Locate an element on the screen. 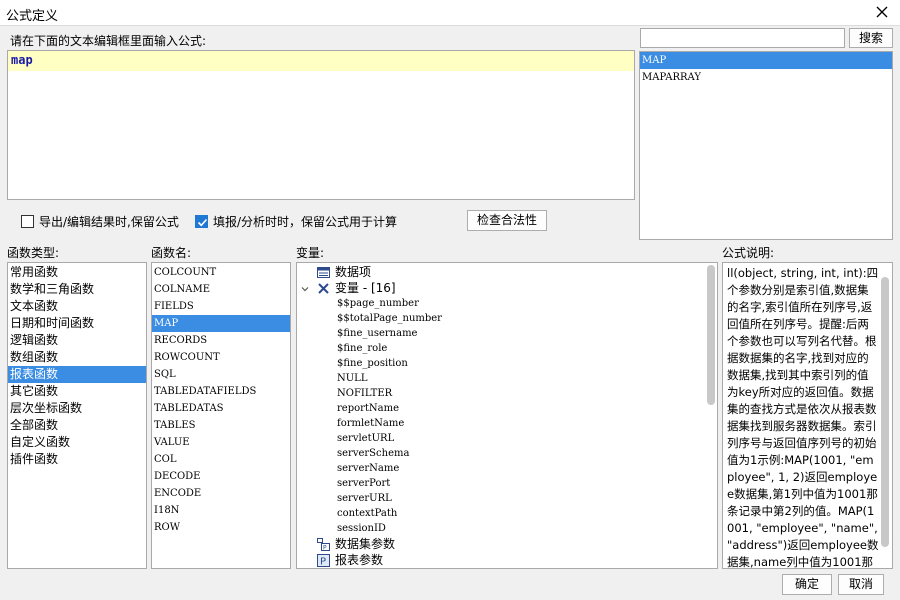 Image resolution: width=900 pixels, height=600 pixels. variables-scrollbar is located at coordinates (711, 335).